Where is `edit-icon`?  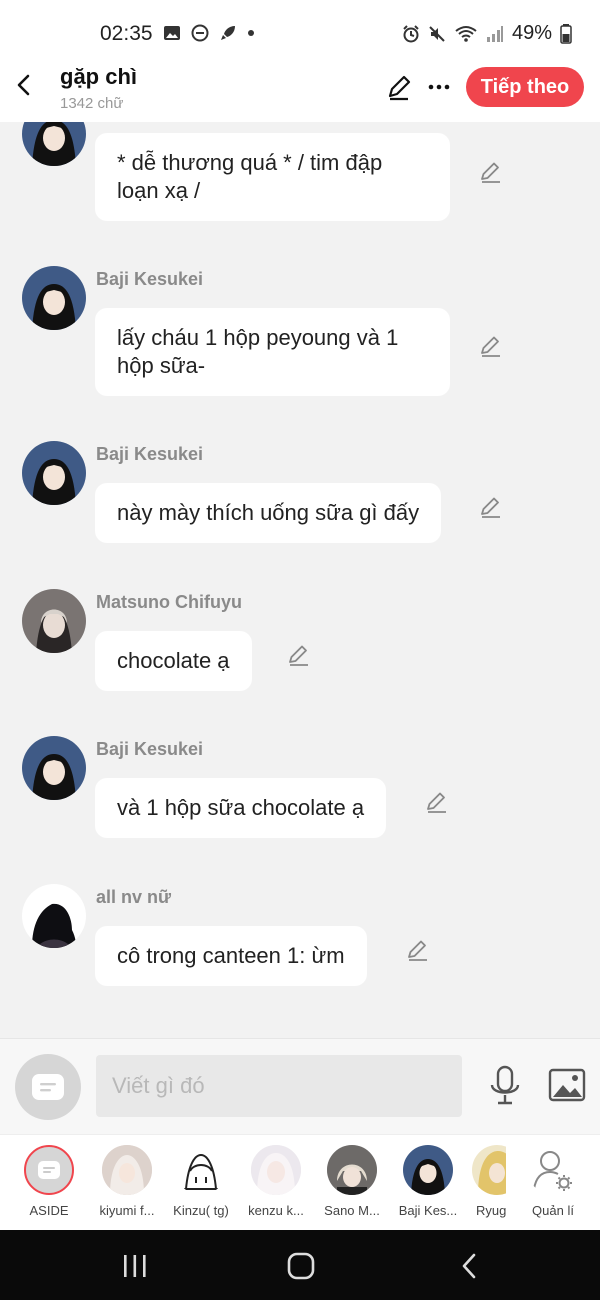 edit-icon is located at coordinates (399, 87).